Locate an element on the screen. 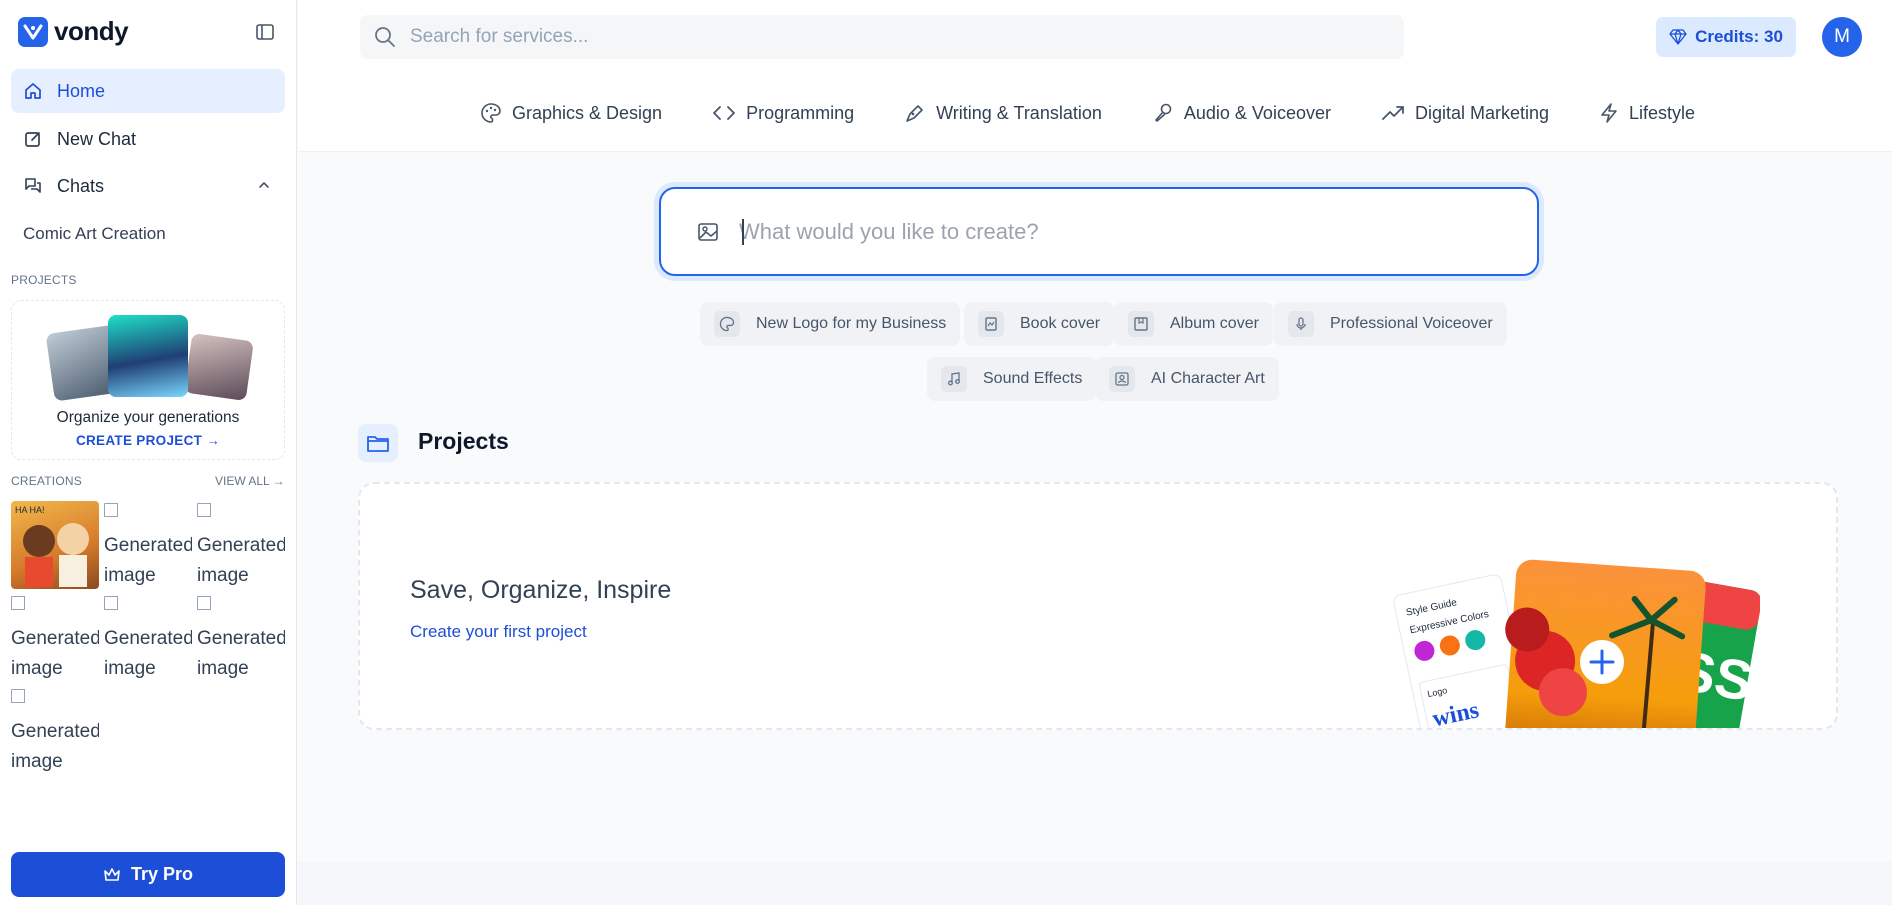  projects-card-title: Organize your generations is located at coordinates (148, 417).